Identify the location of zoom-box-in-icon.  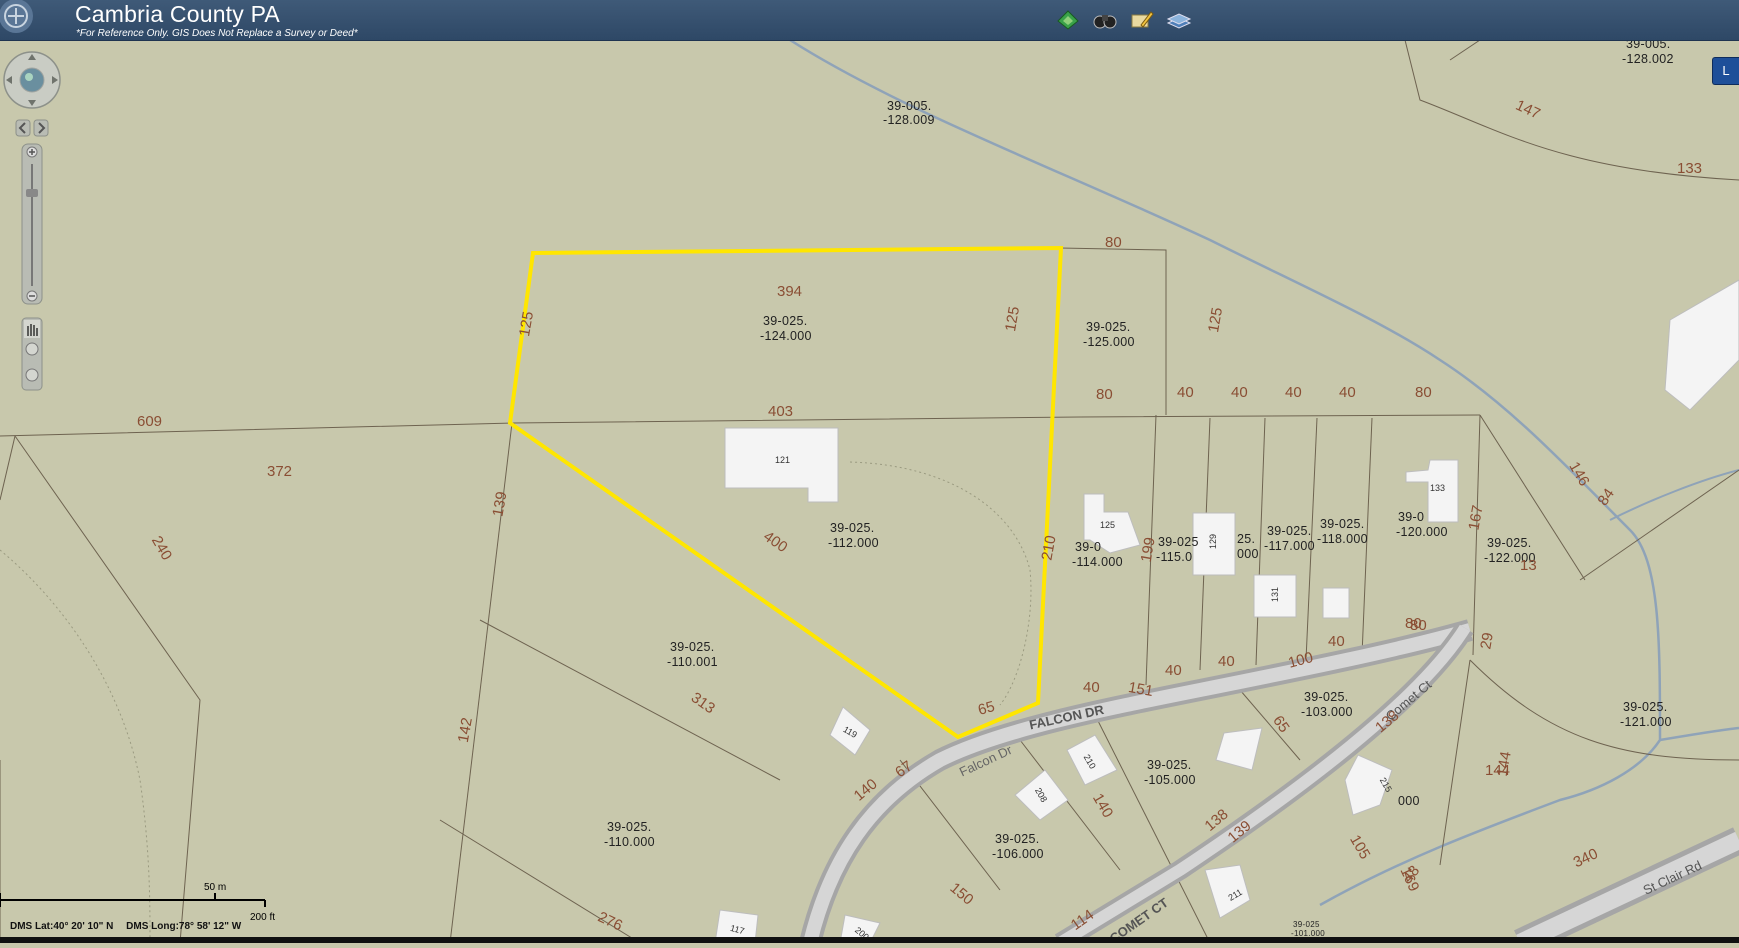
(32, 349).